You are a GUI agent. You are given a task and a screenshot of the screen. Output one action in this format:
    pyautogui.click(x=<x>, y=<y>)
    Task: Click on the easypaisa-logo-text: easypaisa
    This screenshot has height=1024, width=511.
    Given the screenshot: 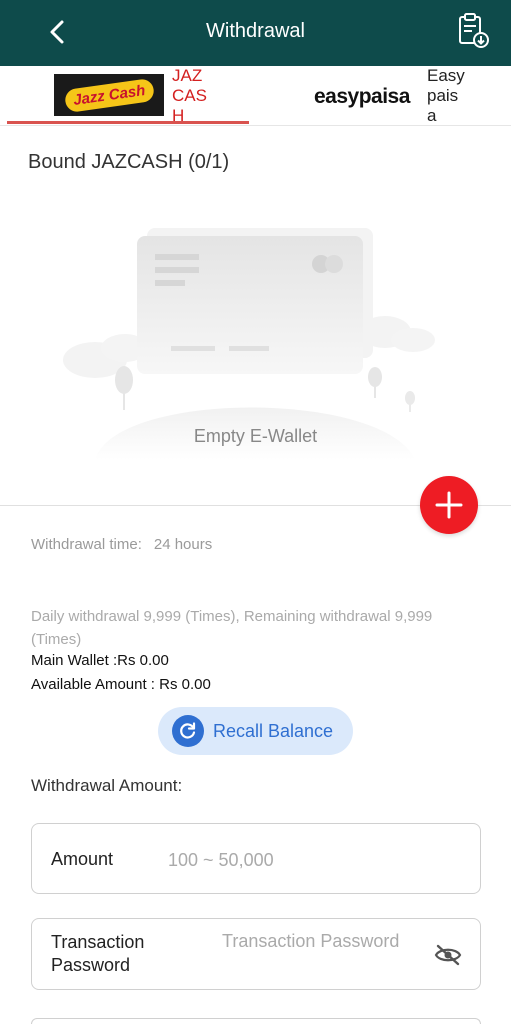 What is the action you would take?
    pyautogui.click(x=362, y=96)
    